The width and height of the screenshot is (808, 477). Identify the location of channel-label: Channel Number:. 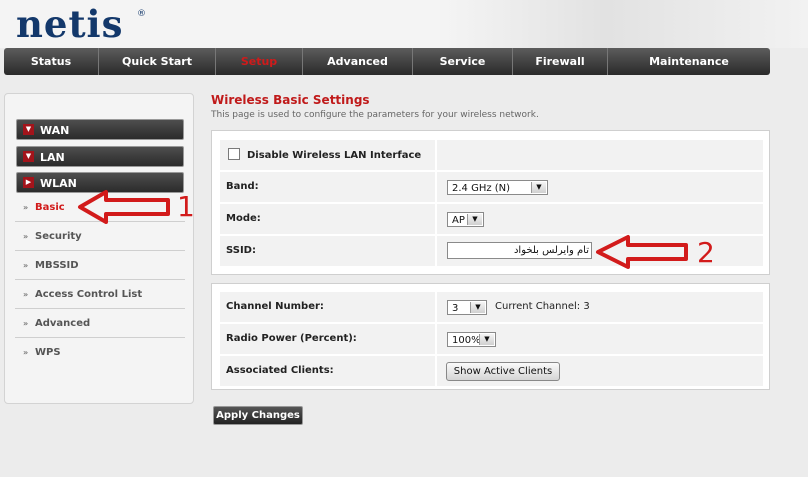
(328, 307).